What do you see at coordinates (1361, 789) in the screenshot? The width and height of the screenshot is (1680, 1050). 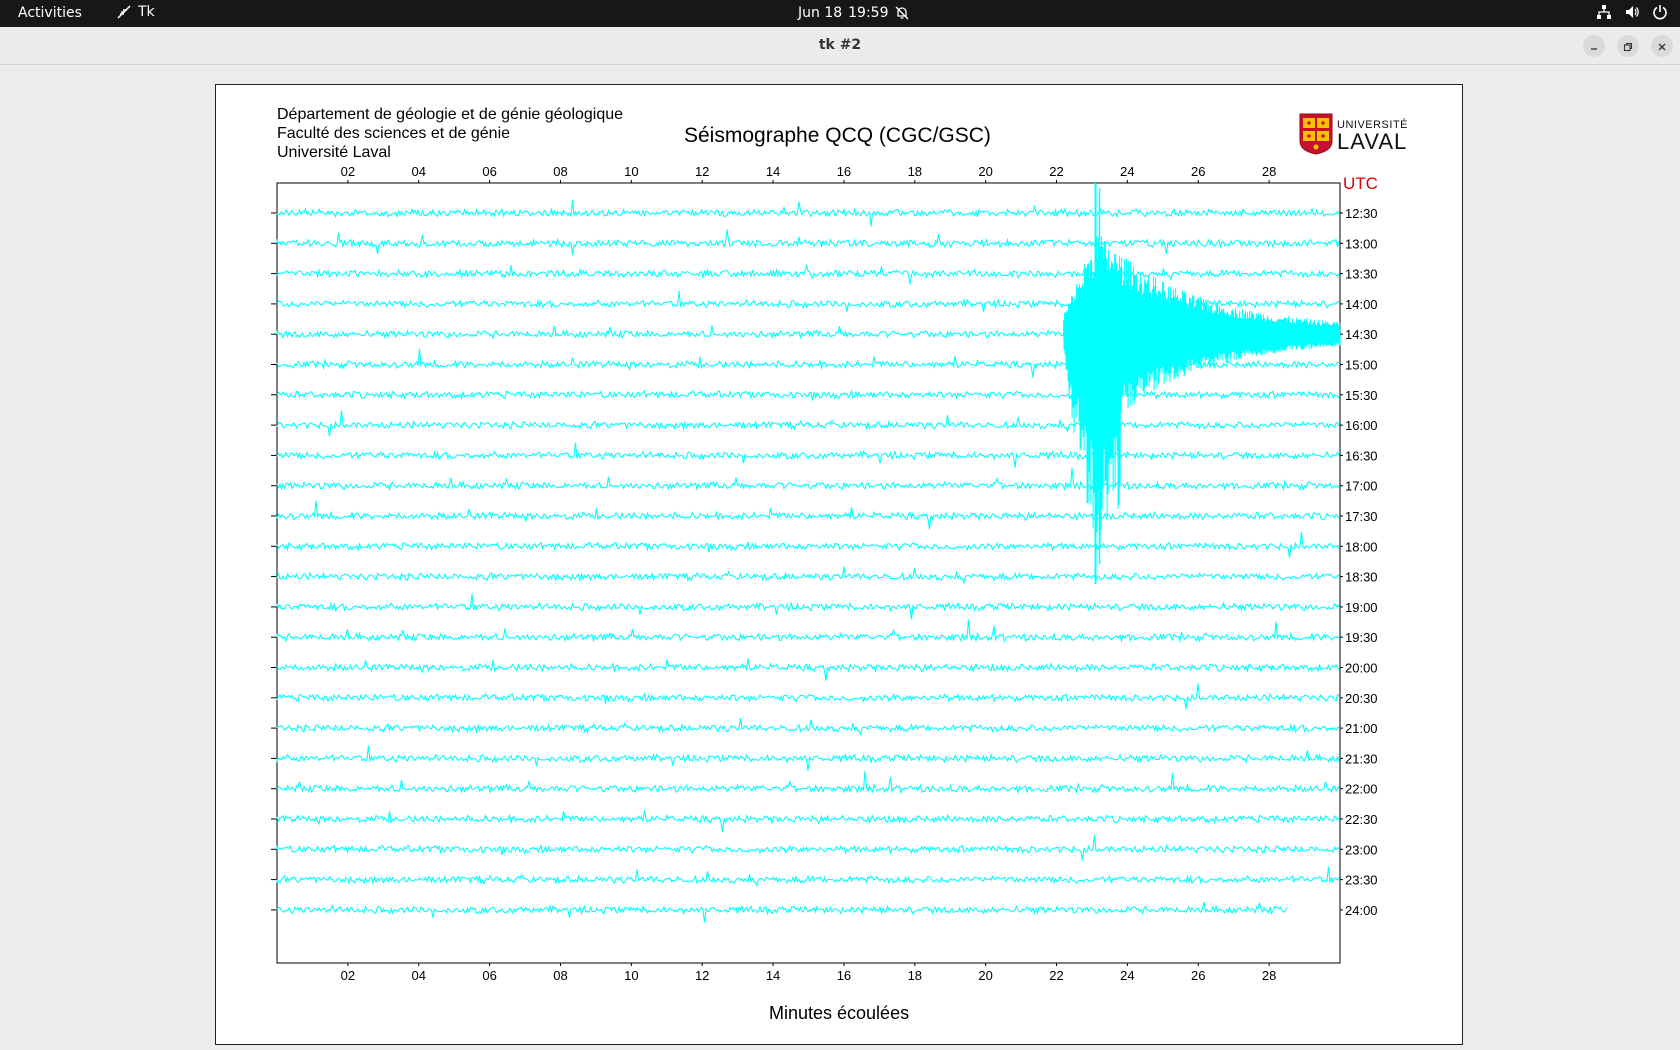 I see `row-time-label: 22:00` at bounding box center [1361, 789].